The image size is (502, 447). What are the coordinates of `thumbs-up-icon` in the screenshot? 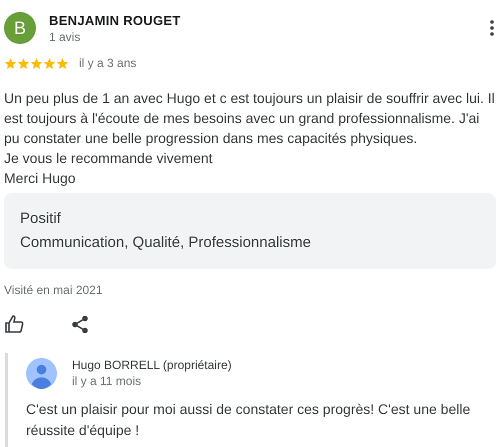 It's located at (14, 324).